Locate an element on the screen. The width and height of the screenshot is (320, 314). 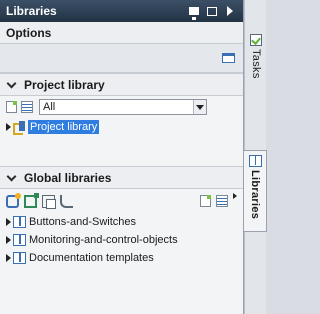
open-library-icon is located at coordinates (13, 200).